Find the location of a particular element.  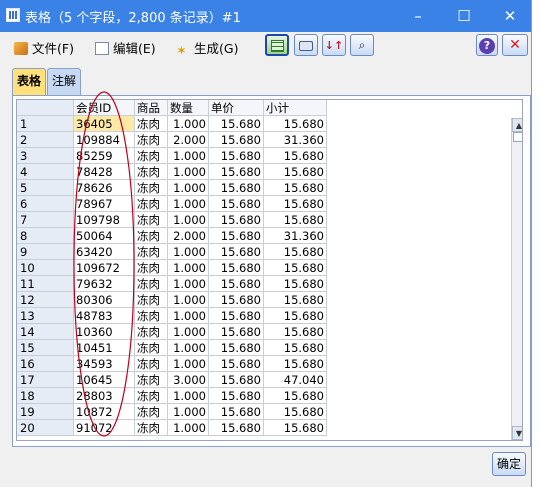

row-index: 3 is located at coordinates (45, 156).